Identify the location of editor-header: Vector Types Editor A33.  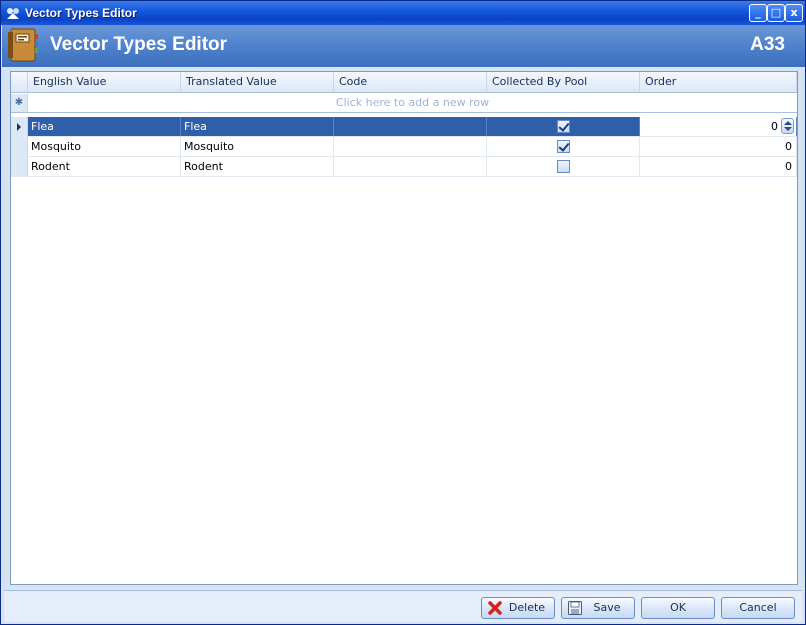
(403, 46).